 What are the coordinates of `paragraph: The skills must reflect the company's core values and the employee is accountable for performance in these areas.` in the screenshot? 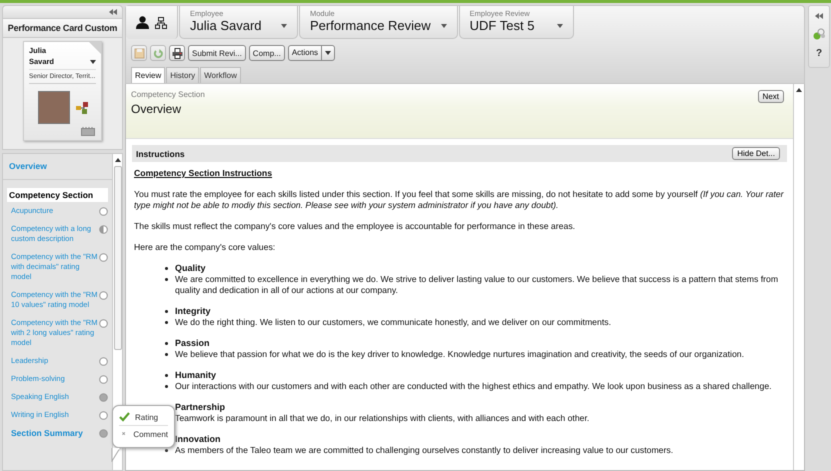 It's located at (355, 226).